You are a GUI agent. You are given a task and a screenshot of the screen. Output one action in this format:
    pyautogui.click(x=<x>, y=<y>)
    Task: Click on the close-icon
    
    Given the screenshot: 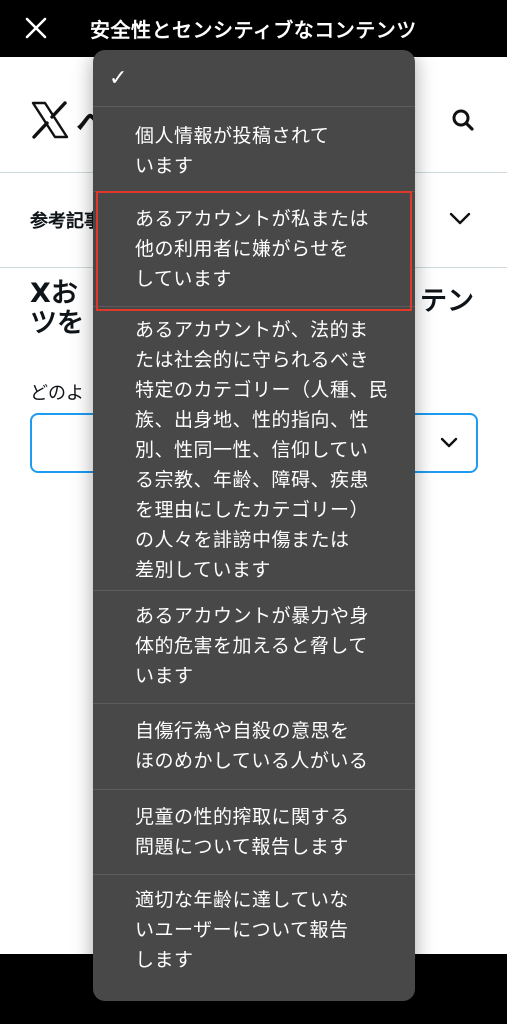 What is the action you would take?
    pyautogui.click(x=36, y=28)
    